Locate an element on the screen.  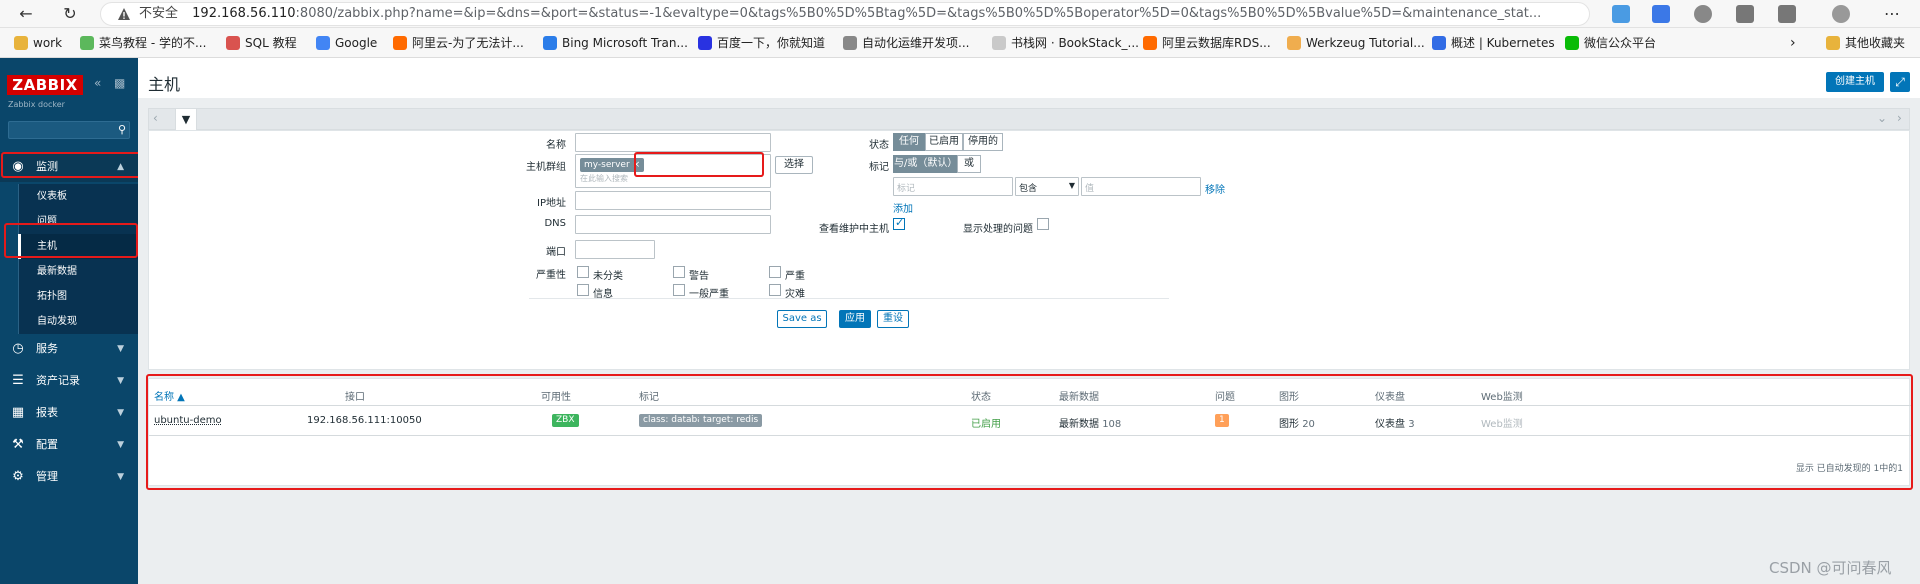
ip-input is located at coordinates (673, 200).